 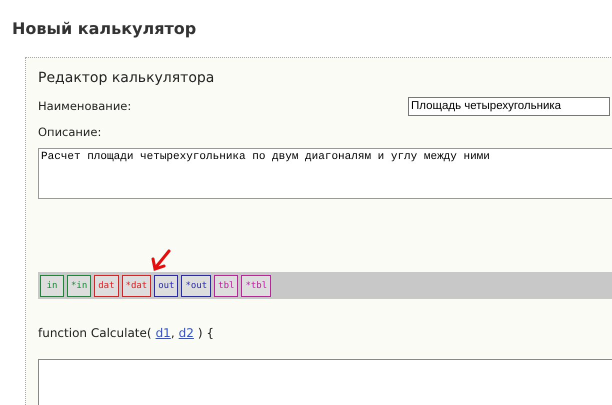 What do you see at coordinates (166, 285) in the screenshot?
I see `insert-button: out` at bounding box center [166, 285].